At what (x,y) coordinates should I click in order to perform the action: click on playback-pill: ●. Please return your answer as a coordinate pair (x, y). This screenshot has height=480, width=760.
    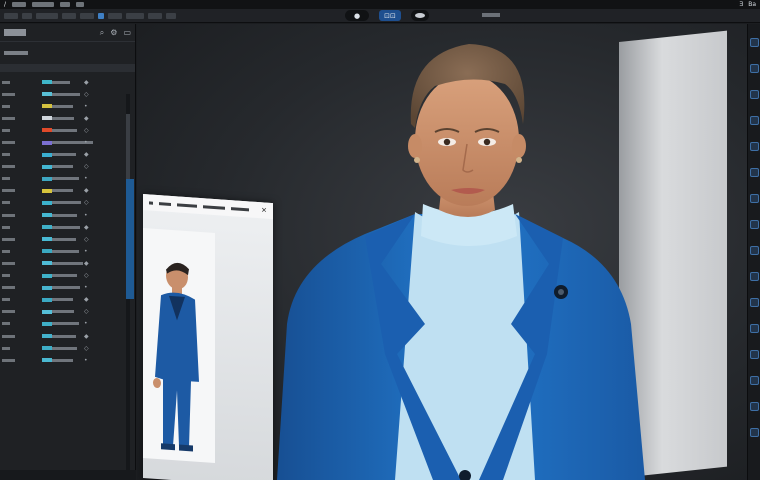
    Looking at the image, I should click on (357, 15).